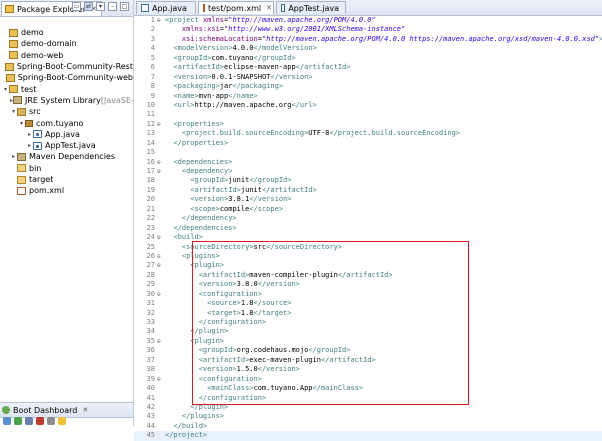  I want to click on tree-item: ▾ test, so click(66, 88).